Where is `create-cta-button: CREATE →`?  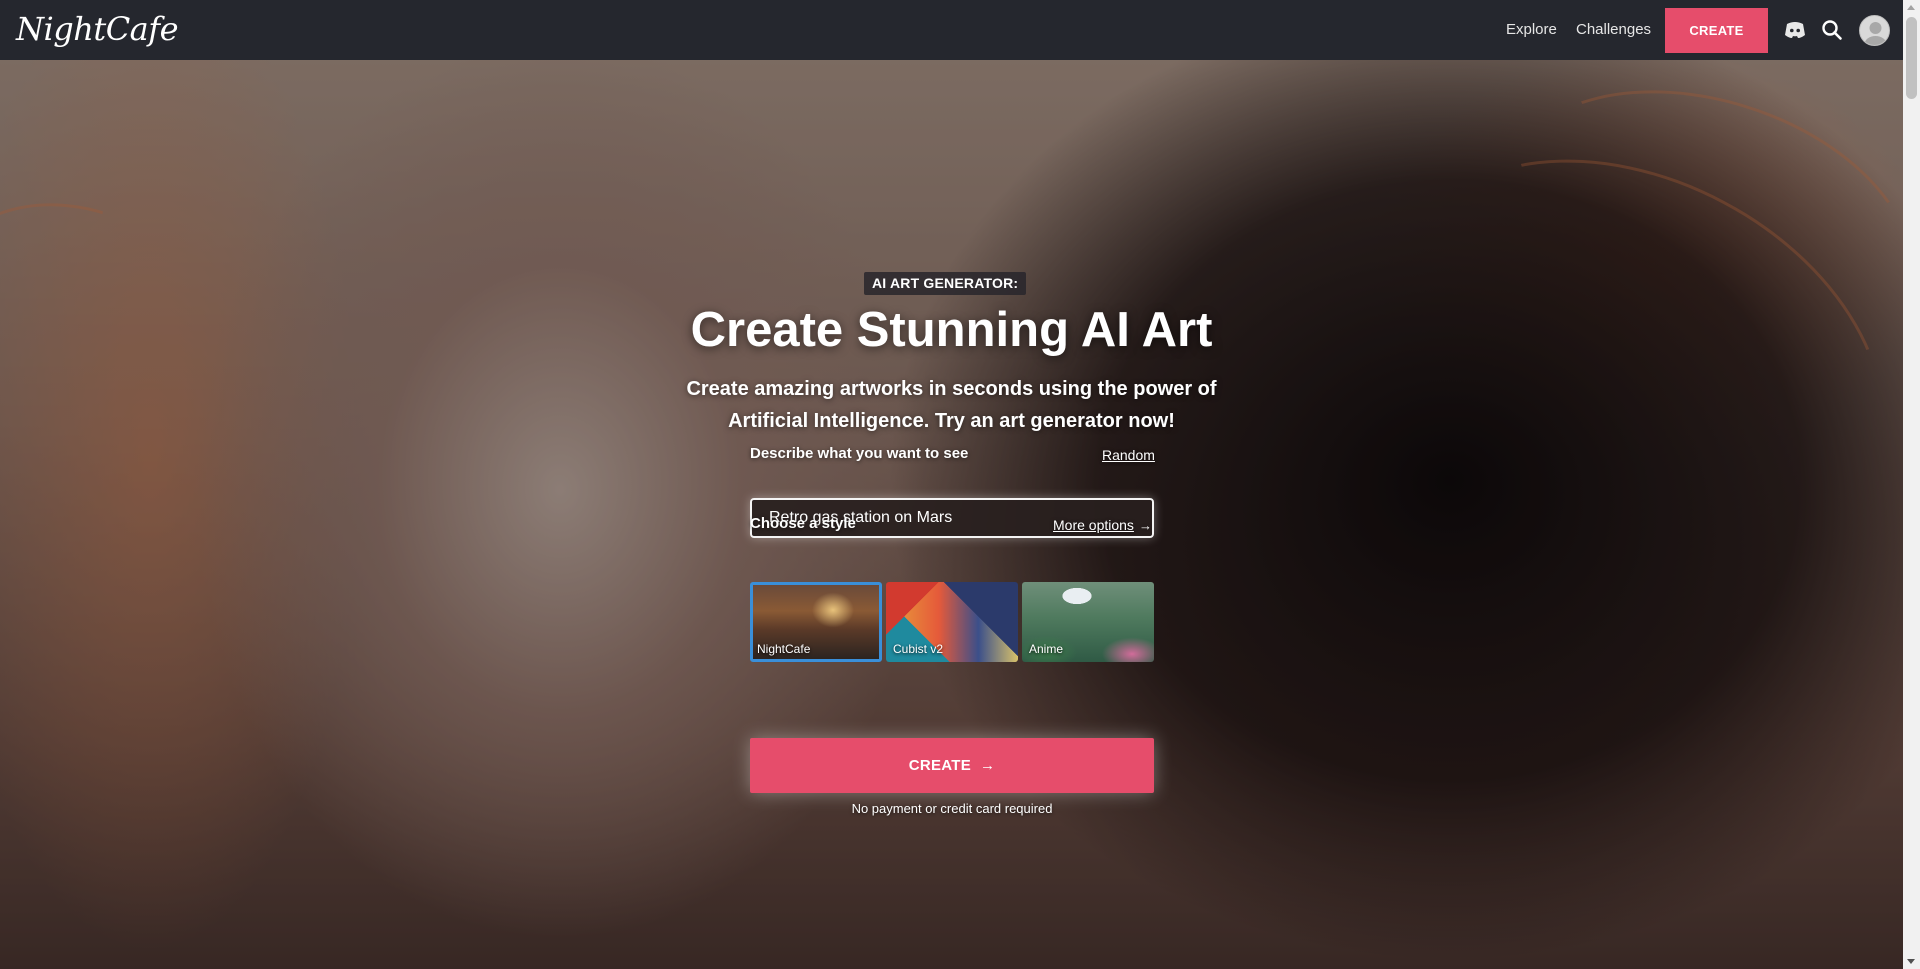 create-cta-button: CREATE → is located at coordinates (952, 765).